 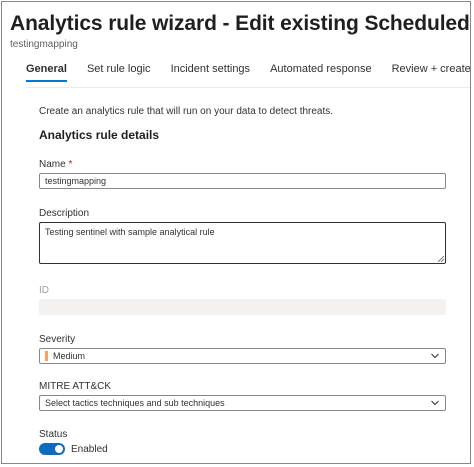 What do you see at coordinates (321, 71) in the screenshot?
I see `tab-automated-response: Automated response` at bounding box center [321, 71].